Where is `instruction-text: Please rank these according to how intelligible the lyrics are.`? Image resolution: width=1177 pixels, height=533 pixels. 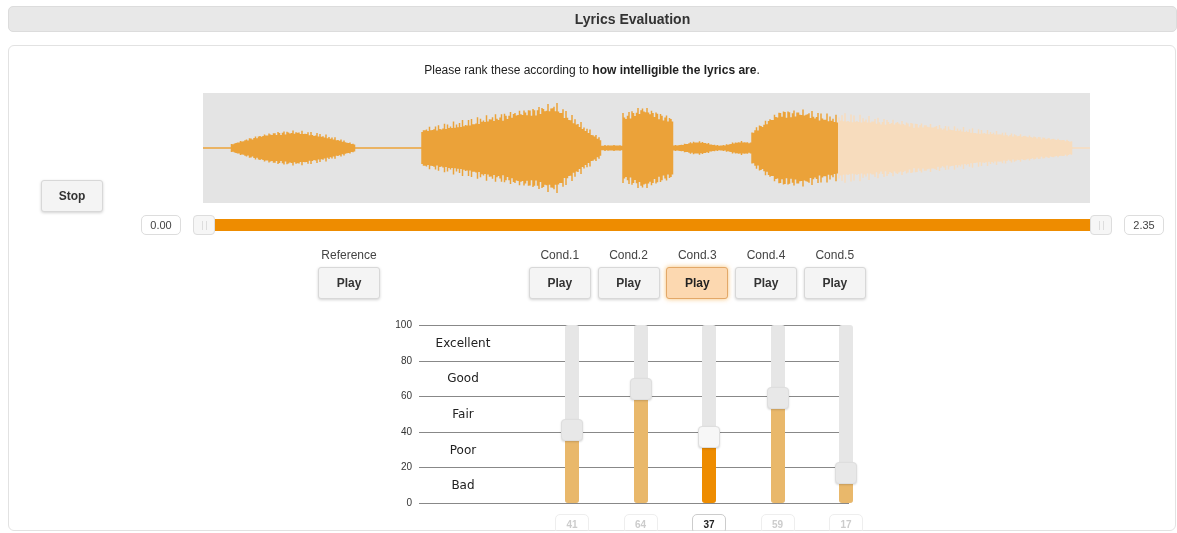 instruction-text: Please rank these according to how intelligible the lyrics are. is located at coordinates (592, 70).